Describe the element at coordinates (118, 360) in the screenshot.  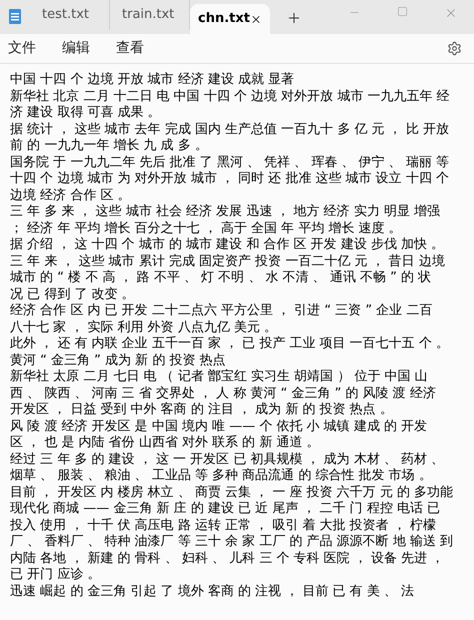
I see `text-line: 黄河 “ 金三角 ” 成为 新 的 投资 热点` at that location.